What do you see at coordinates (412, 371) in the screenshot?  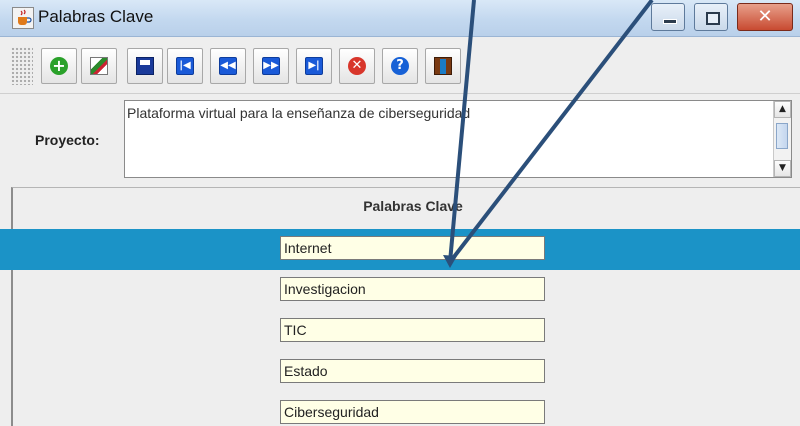 I see `keyword-field: Estado` at bounding box center [412, 371].